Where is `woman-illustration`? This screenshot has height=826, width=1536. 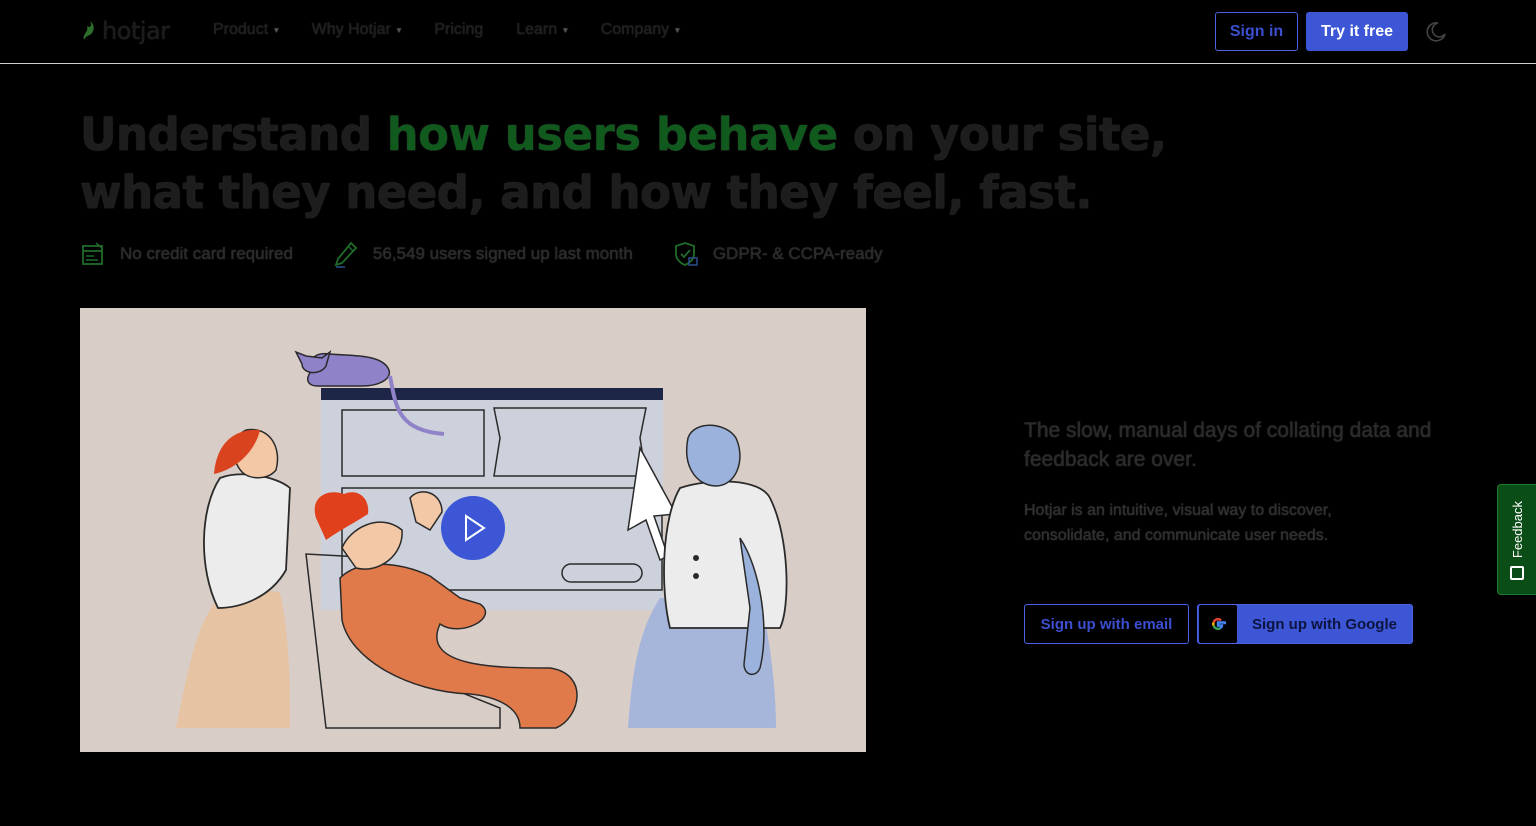
woman-illustration is located at coordinates (233, 578).